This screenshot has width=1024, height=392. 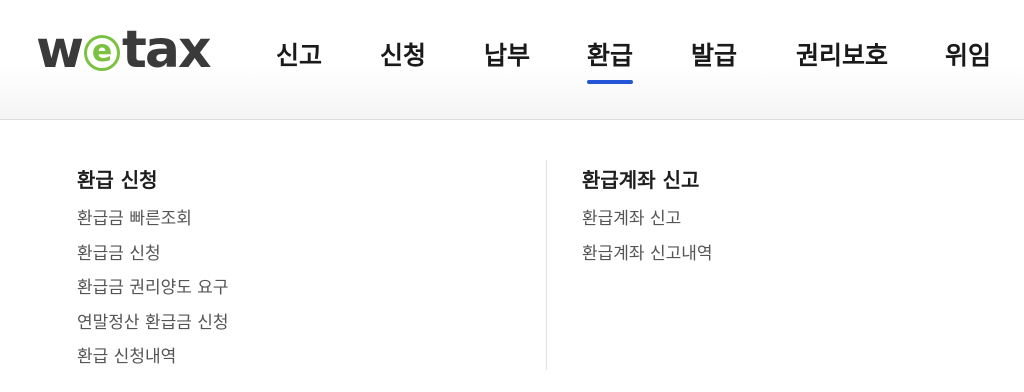 What do you see at coordinates (299, 54) in the screenshot?
I see `nav-item-report: 신고` at bounding box center [299, 54].